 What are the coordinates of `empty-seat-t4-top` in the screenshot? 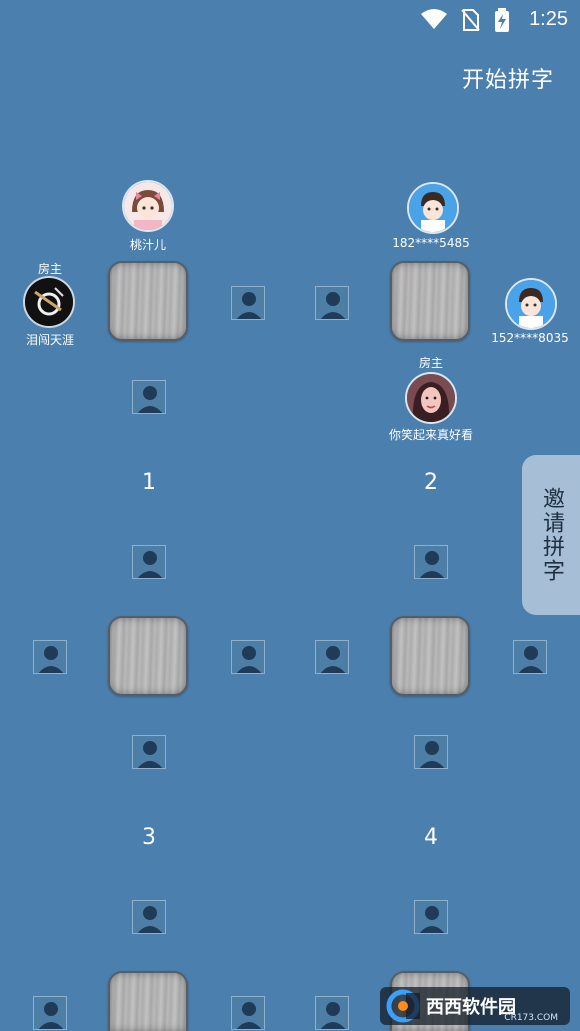 It's located at (431, 562).